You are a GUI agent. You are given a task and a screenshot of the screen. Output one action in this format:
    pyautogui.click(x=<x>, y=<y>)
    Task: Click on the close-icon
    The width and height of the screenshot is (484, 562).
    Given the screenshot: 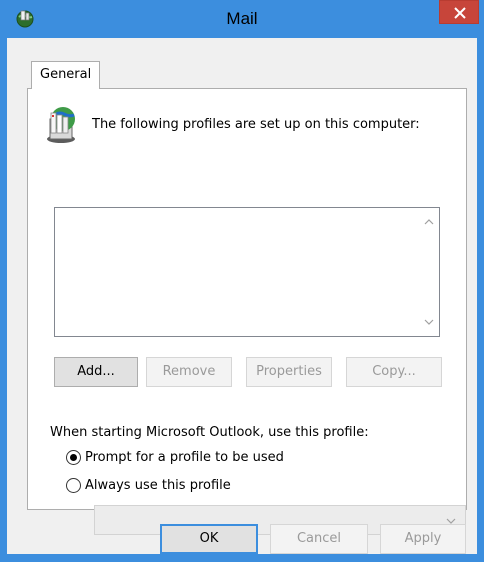 What is the action you would take?
    pyautogui.click(x=460, y=13)
    